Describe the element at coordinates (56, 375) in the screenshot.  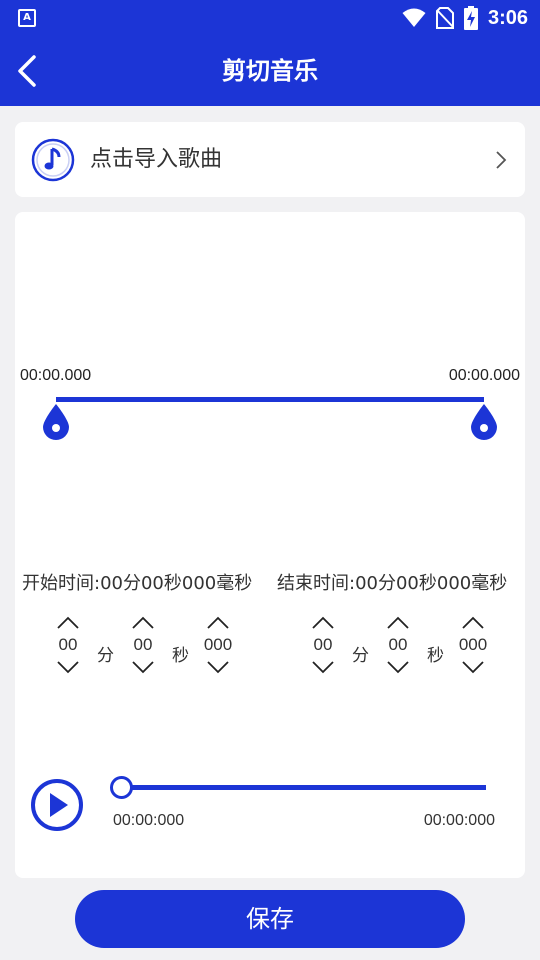
I see `range-start-time: 00:00.000` at that location.